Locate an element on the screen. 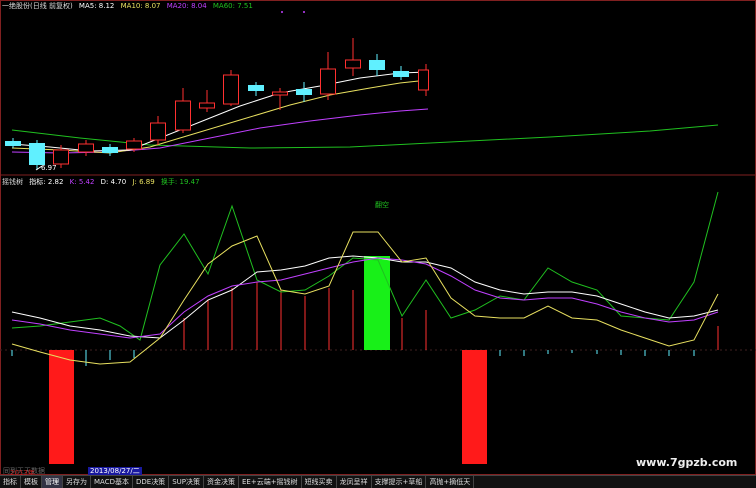 This screenshot has width=756, height=488. k-value: K: 5.42 is located at coordinates (82, 182).